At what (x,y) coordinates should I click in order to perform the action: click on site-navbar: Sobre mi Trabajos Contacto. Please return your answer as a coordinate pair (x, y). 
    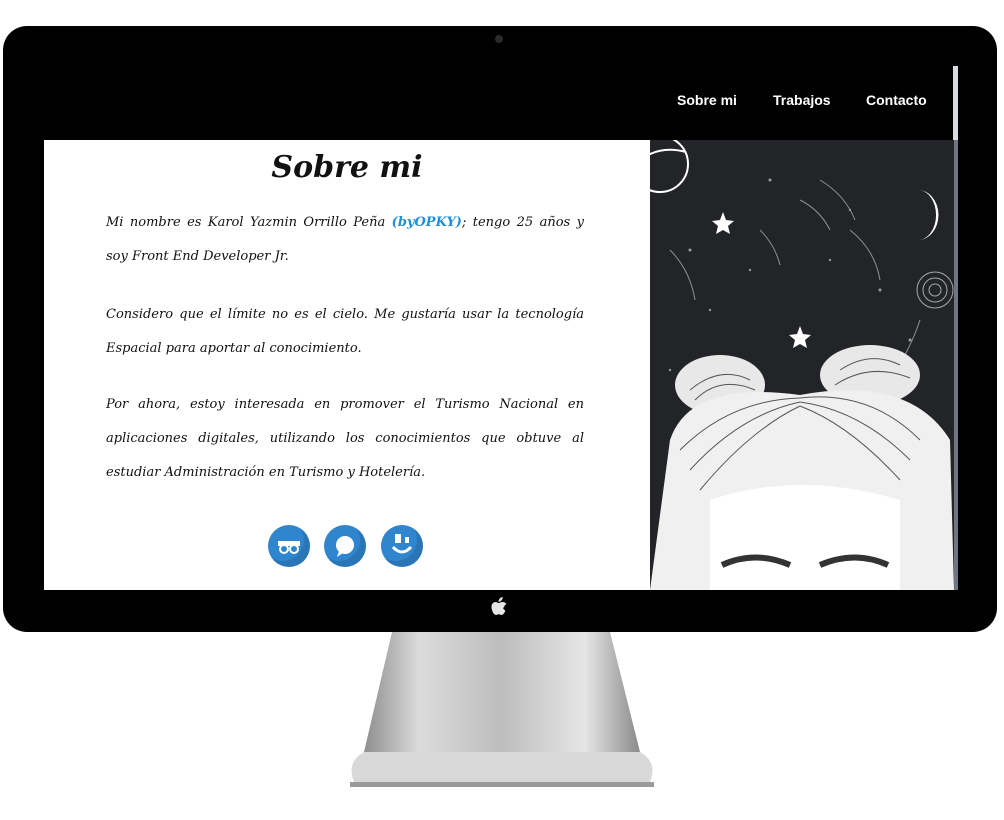
    Looking at the image, I should click on (501, 103).